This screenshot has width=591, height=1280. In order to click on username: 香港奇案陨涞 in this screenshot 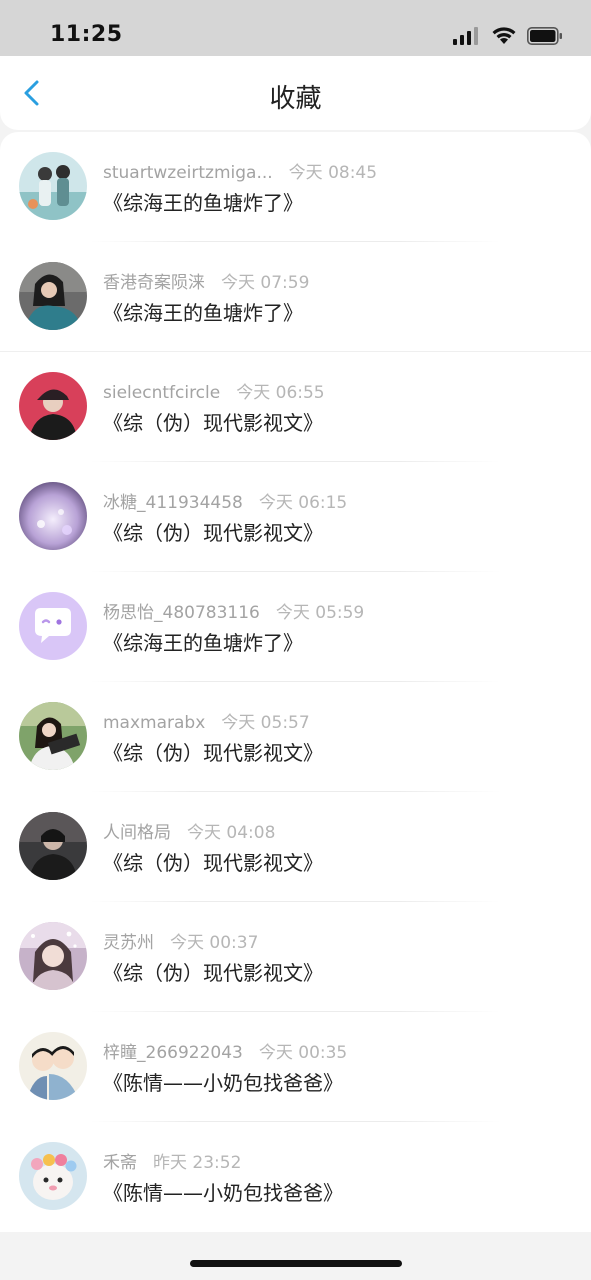, I will do `click(154, 283)`.